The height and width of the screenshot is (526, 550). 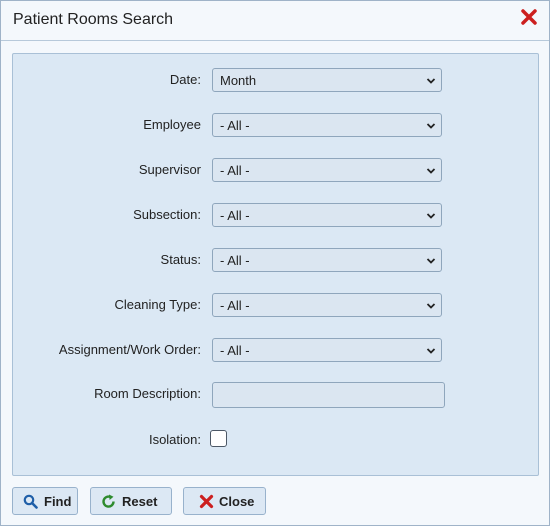 What do you see at coordinates (327, 260) in the screenshot?
I see `status-select: - All -` at bounding box center [327, 260].